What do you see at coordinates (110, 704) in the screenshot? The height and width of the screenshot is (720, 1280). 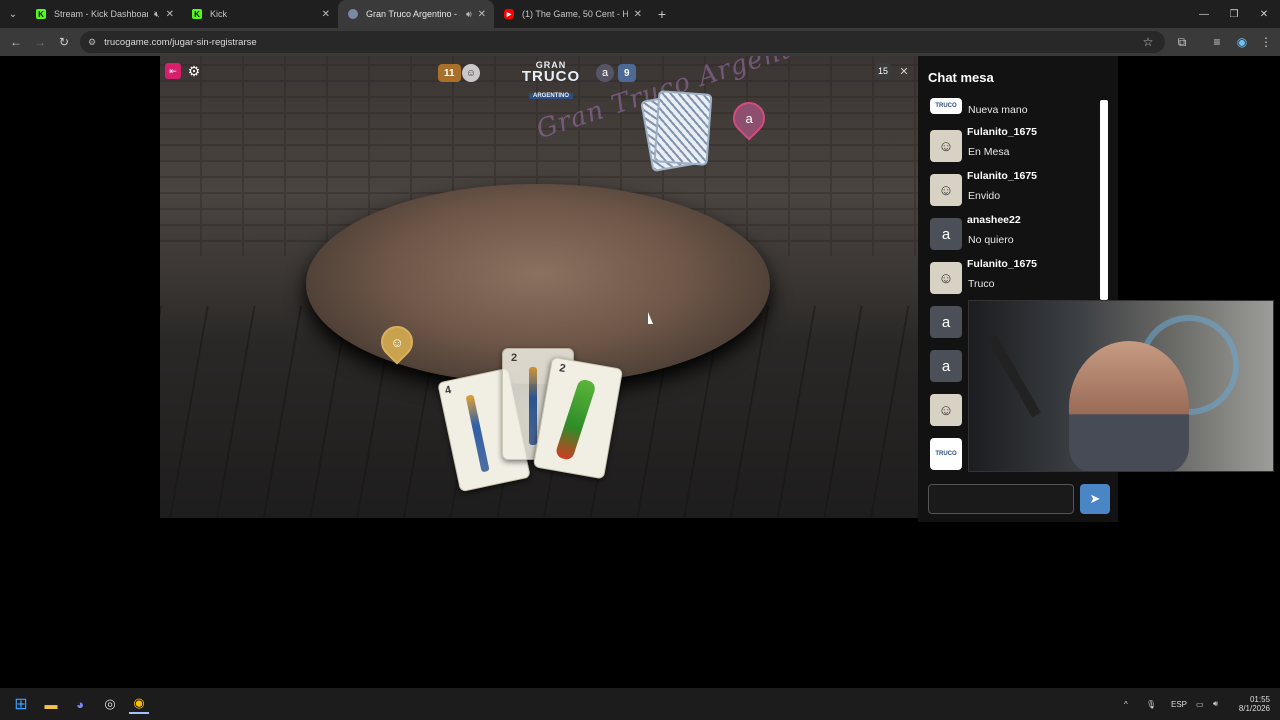 I see `obs-icon: ◎` at bounding box center [110, 704].